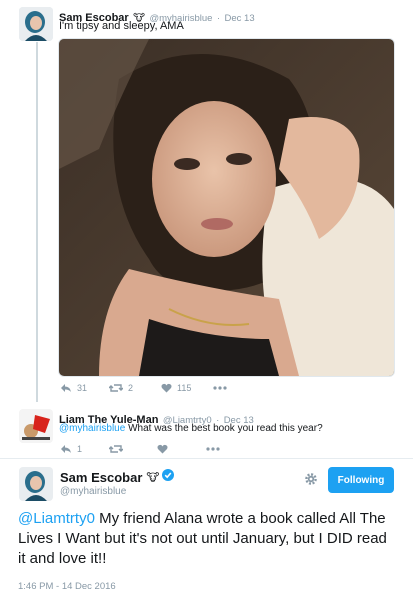 The width and height of the screenshot is (413, 592). Describe the element at coordinates (121, 26) in the screenshot. I see `tweet-text: I'm tipsy and sleepy, AMA` at that location.